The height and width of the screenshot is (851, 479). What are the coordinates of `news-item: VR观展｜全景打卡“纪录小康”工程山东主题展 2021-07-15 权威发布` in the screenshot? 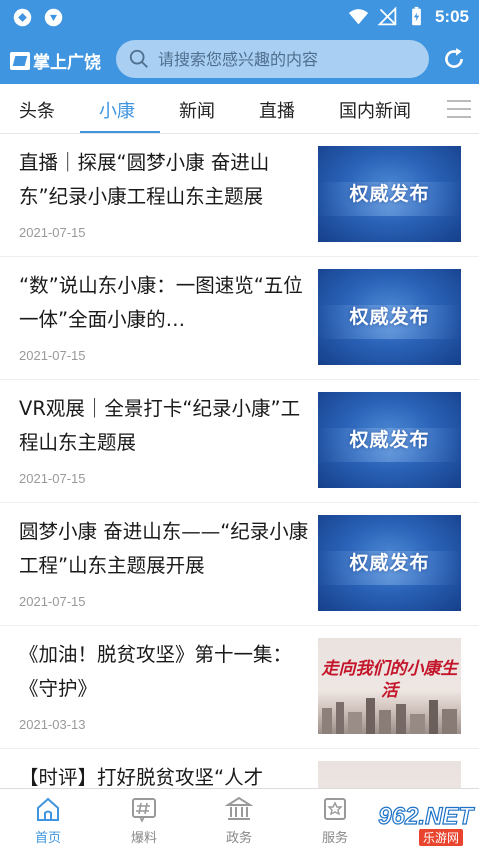 It's located at (239, 441).